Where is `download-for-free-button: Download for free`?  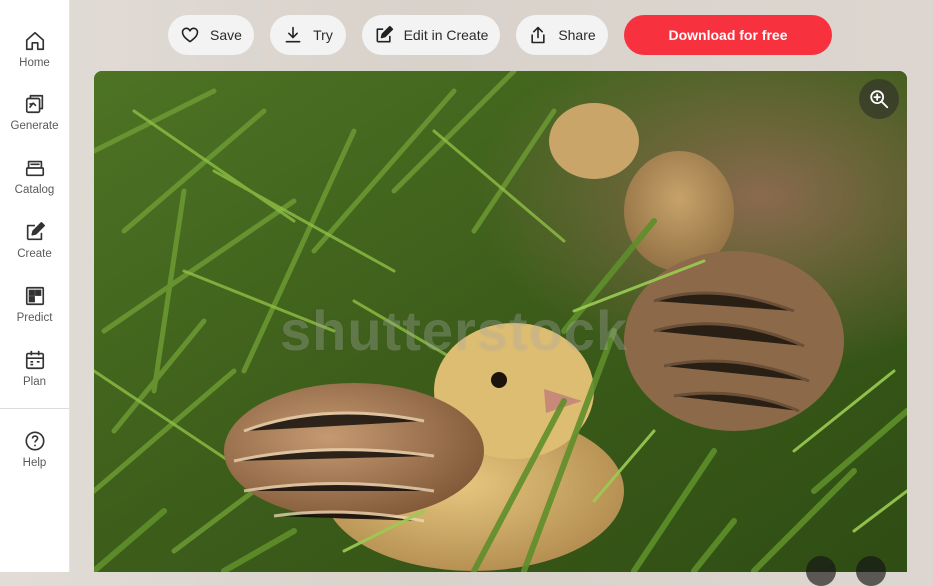 download-for-free-button: Download for free is located at coordinates (728, 35).